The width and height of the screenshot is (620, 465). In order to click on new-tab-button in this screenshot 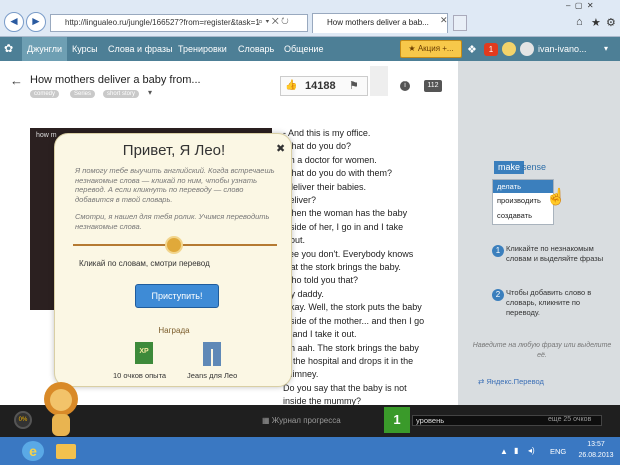, I will do `click(460, 23)`.